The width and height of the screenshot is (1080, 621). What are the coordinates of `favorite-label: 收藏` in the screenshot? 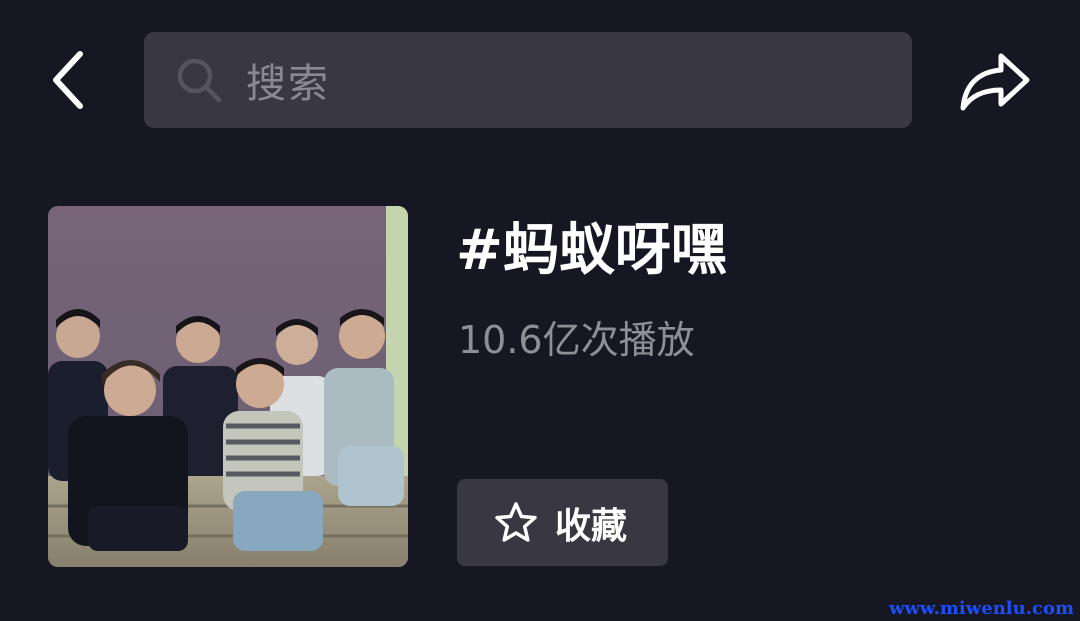 It's located at (591, 526).